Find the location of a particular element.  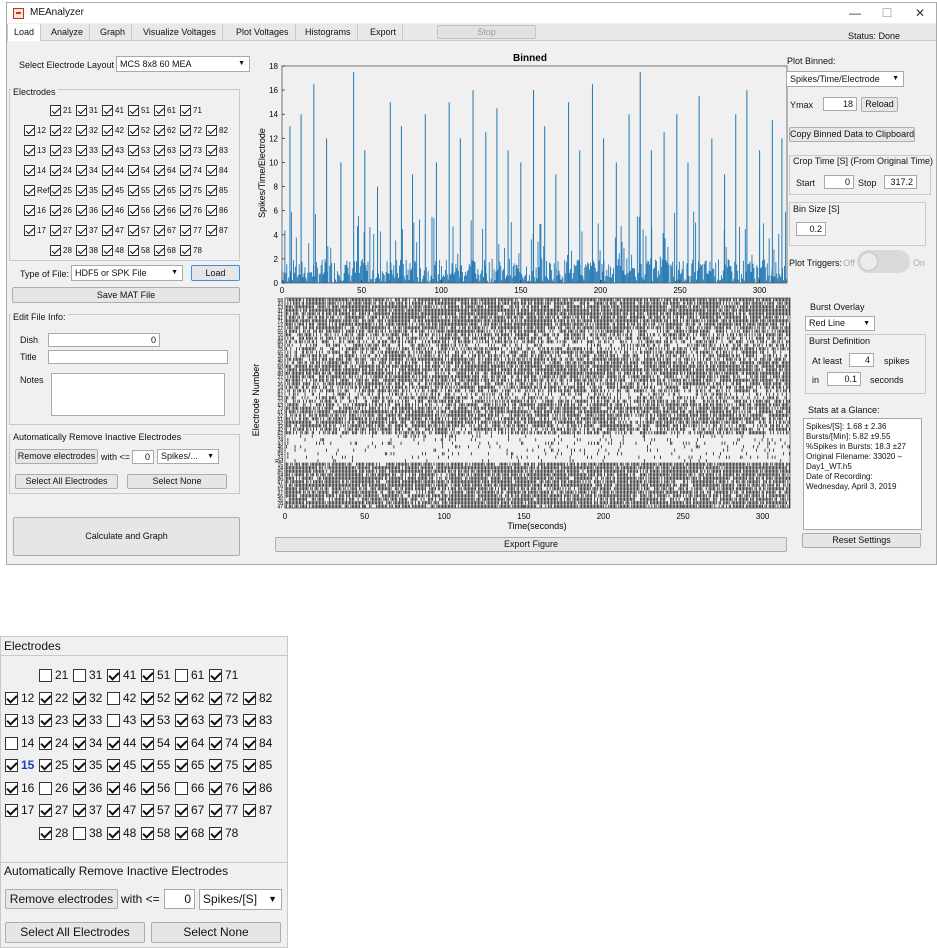

select-all-electrodes-button: Select All Electrodes is located at coordinates (66, 481).